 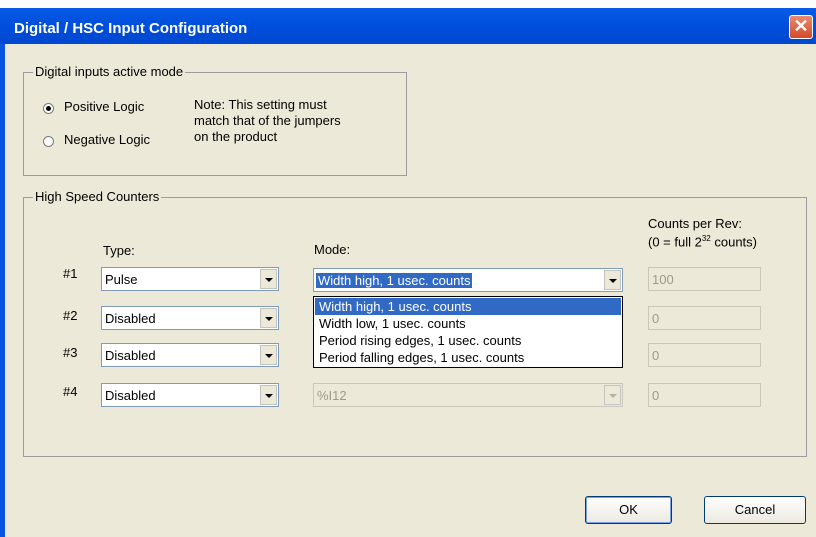 I want to click on counter-1-counts-field: 100, so click(x=704, y=279).